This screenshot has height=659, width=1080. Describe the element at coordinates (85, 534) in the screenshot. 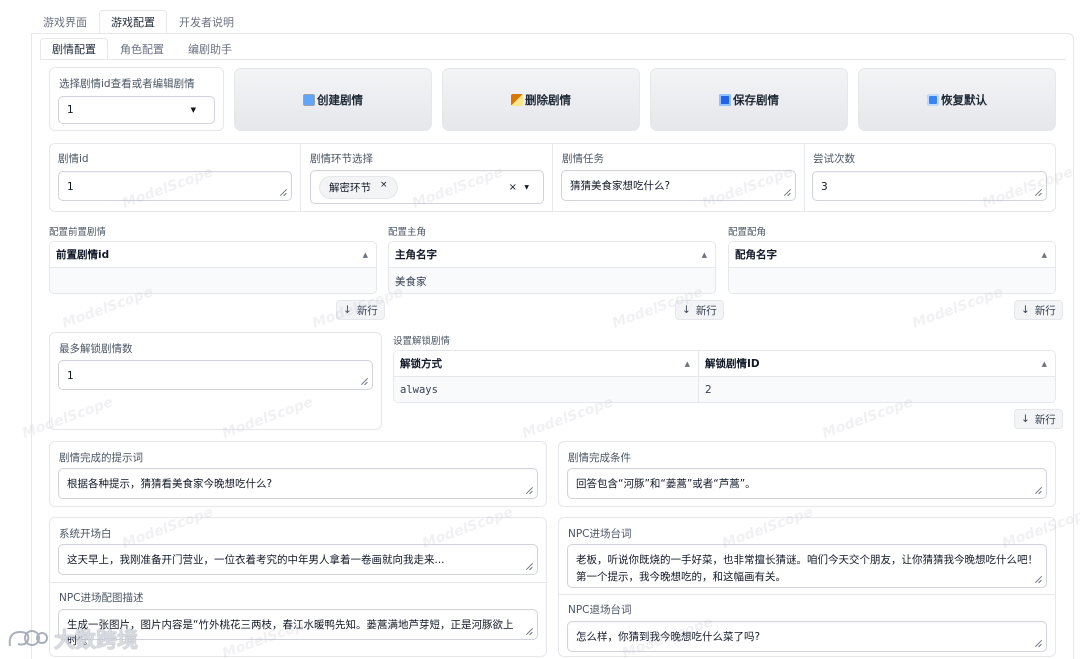

I see `opening-label: 系统开场白` at that location.